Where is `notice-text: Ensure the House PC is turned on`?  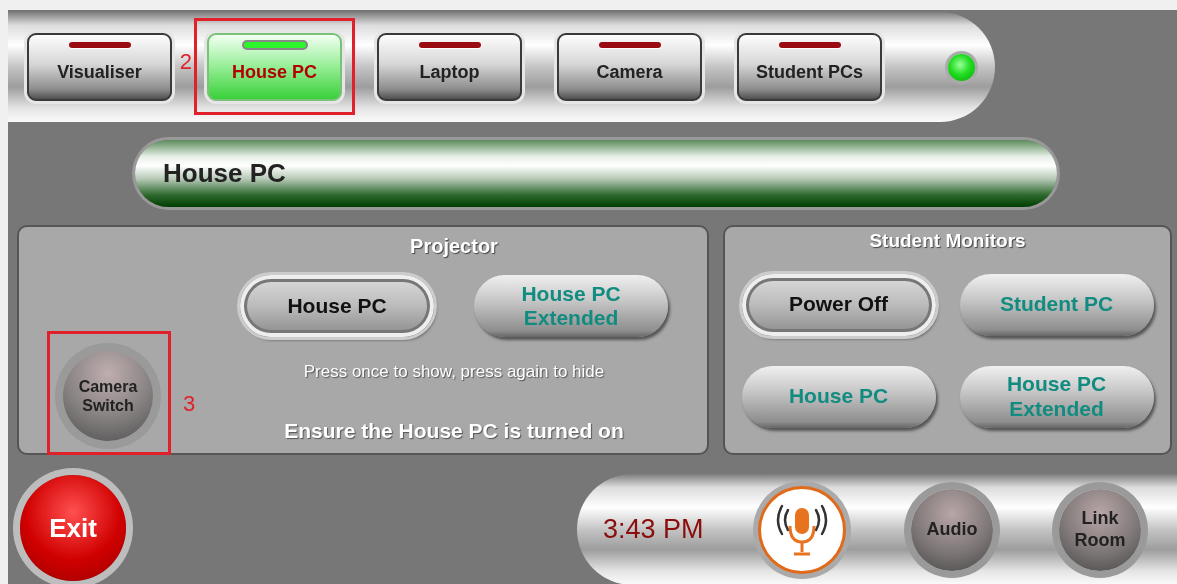 notice-text: Ensure the House PC is turned on is located at coordinates (454, 430).